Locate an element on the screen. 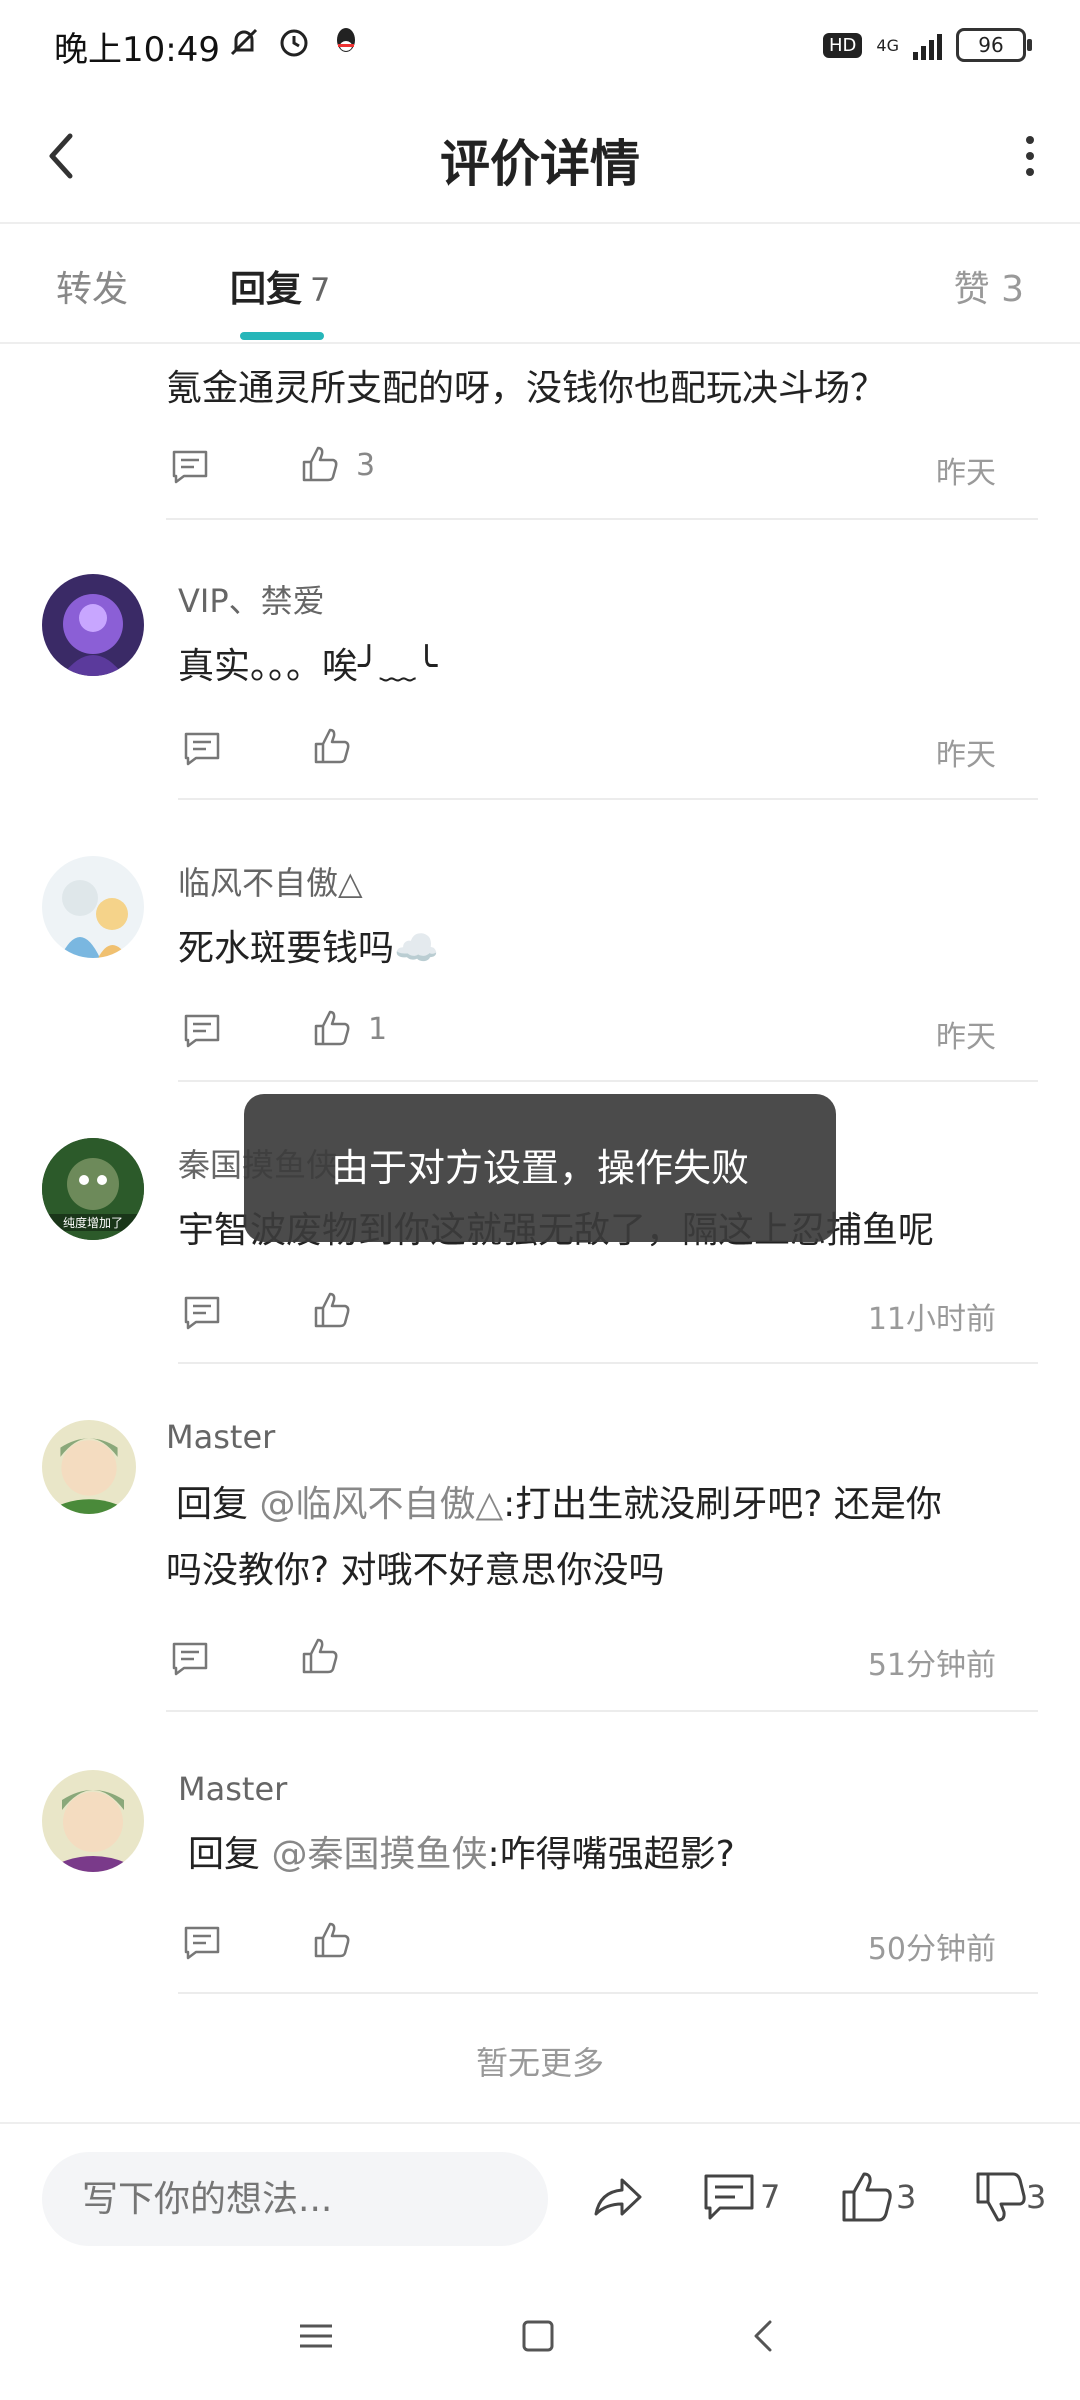  bottom-action-bar: 7 3 3 is located at coordinates (540, 2198).